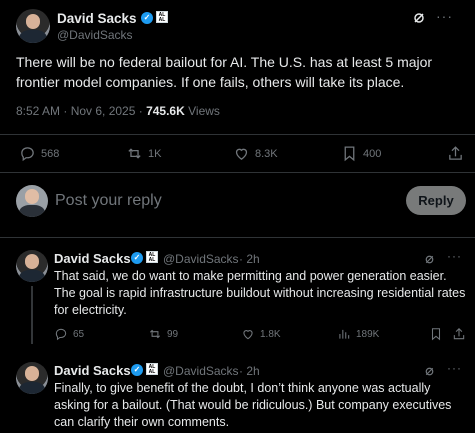  Describe the element at coordinates (79, 334) in the screenshot. I see `reply-count-label: 65` at that location.